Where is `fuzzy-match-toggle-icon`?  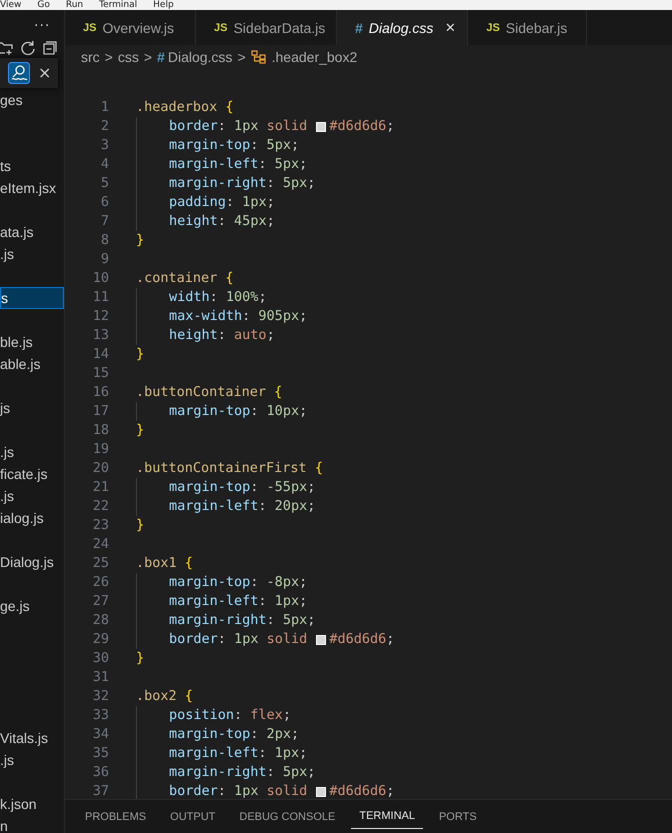 fuzzy-match-toggle-icon is located at coordinates (19, 73).